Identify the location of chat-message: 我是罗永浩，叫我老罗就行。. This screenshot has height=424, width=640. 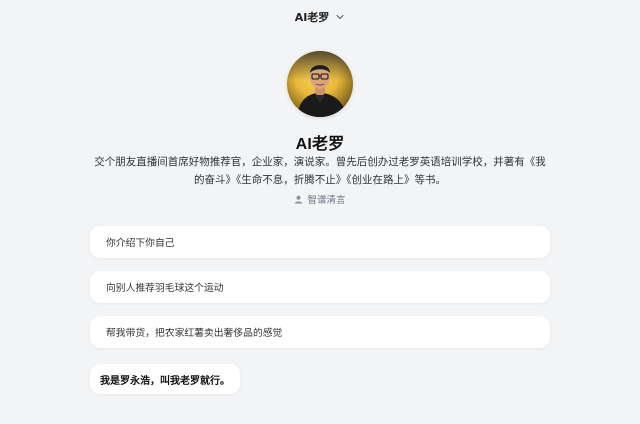
(165, 379).